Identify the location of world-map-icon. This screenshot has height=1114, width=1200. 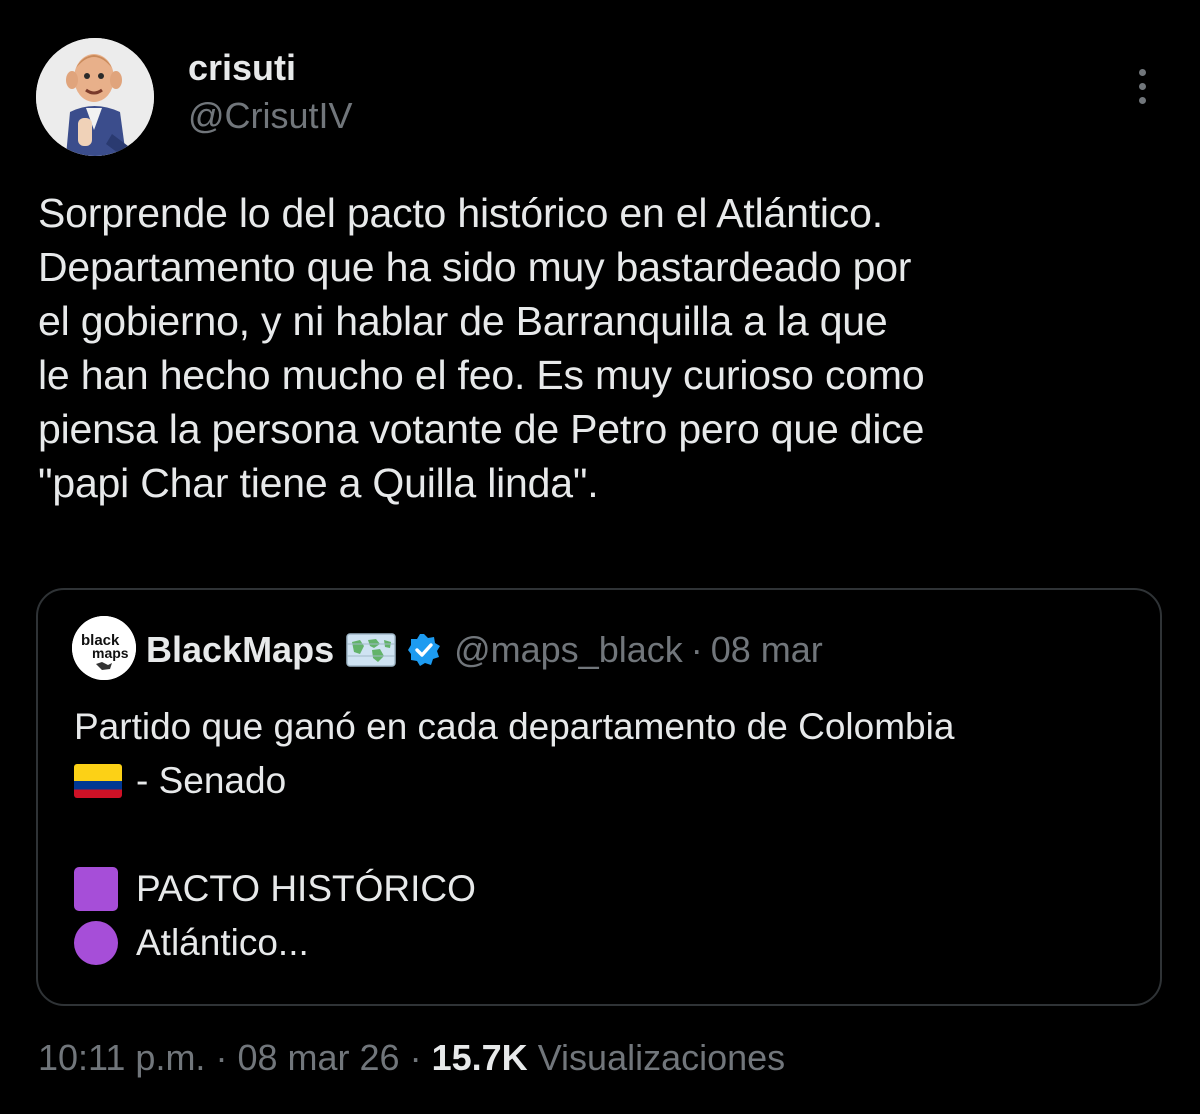
(371, 650).